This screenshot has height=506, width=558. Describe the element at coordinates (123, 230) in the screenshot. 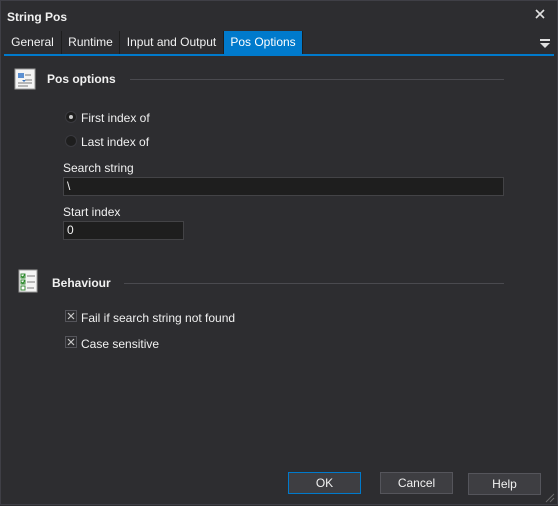

I see `start-index-input: 0` at that location.